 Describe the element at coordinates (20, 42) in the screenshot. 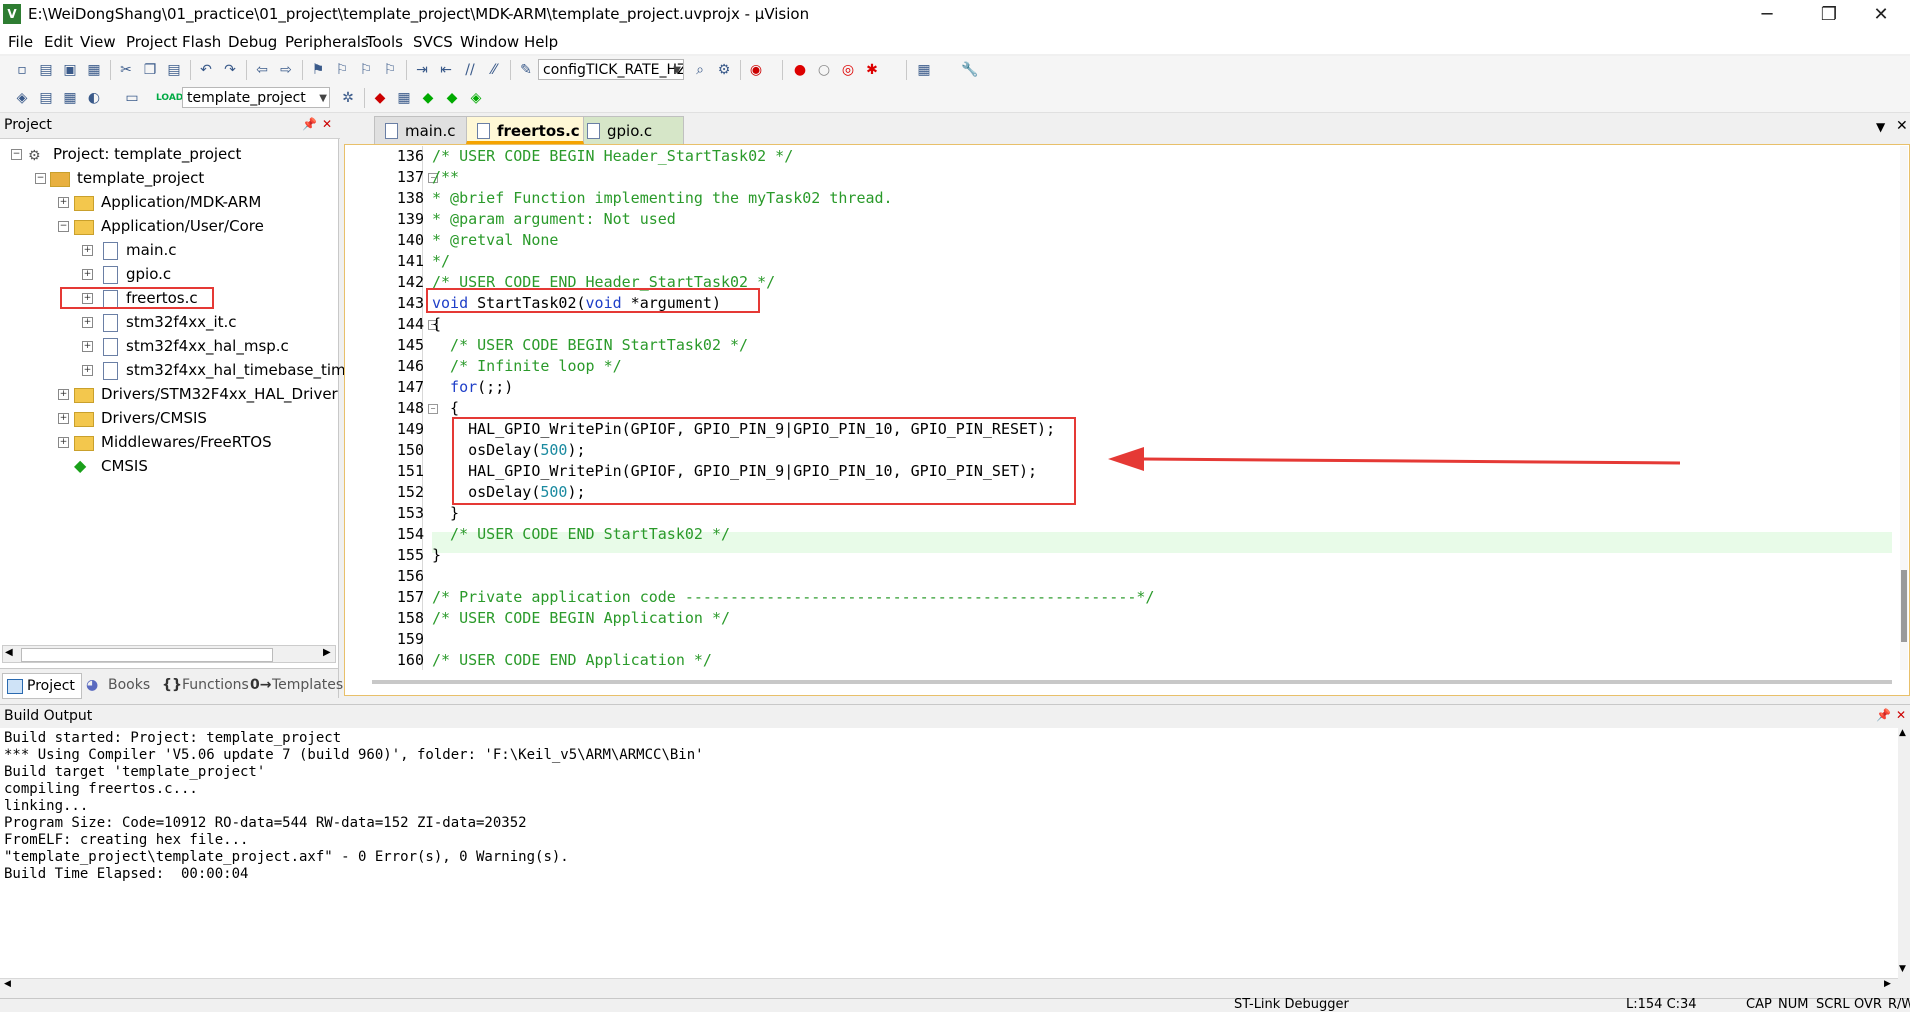

I see `menu-file: File` at that location.